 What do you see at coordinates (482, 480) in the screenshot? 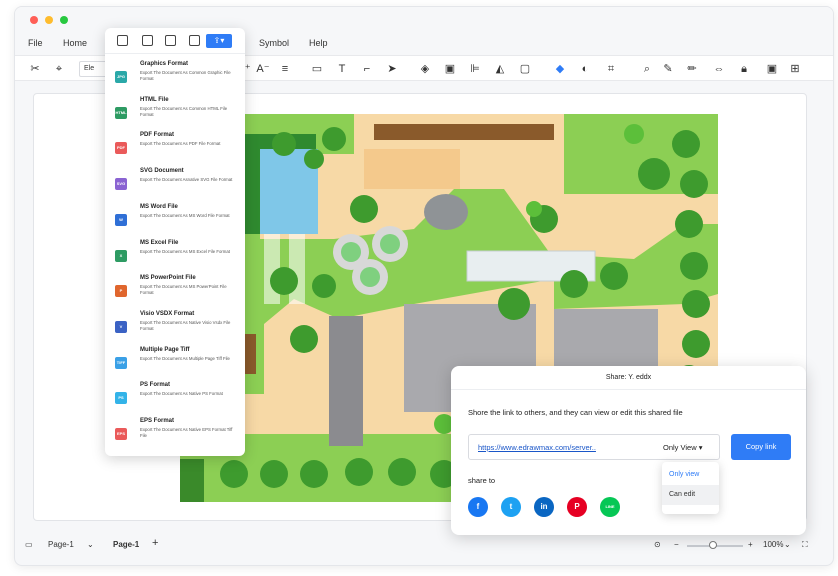
I see `share-to-label: share to` at bounding box center [482, 480].